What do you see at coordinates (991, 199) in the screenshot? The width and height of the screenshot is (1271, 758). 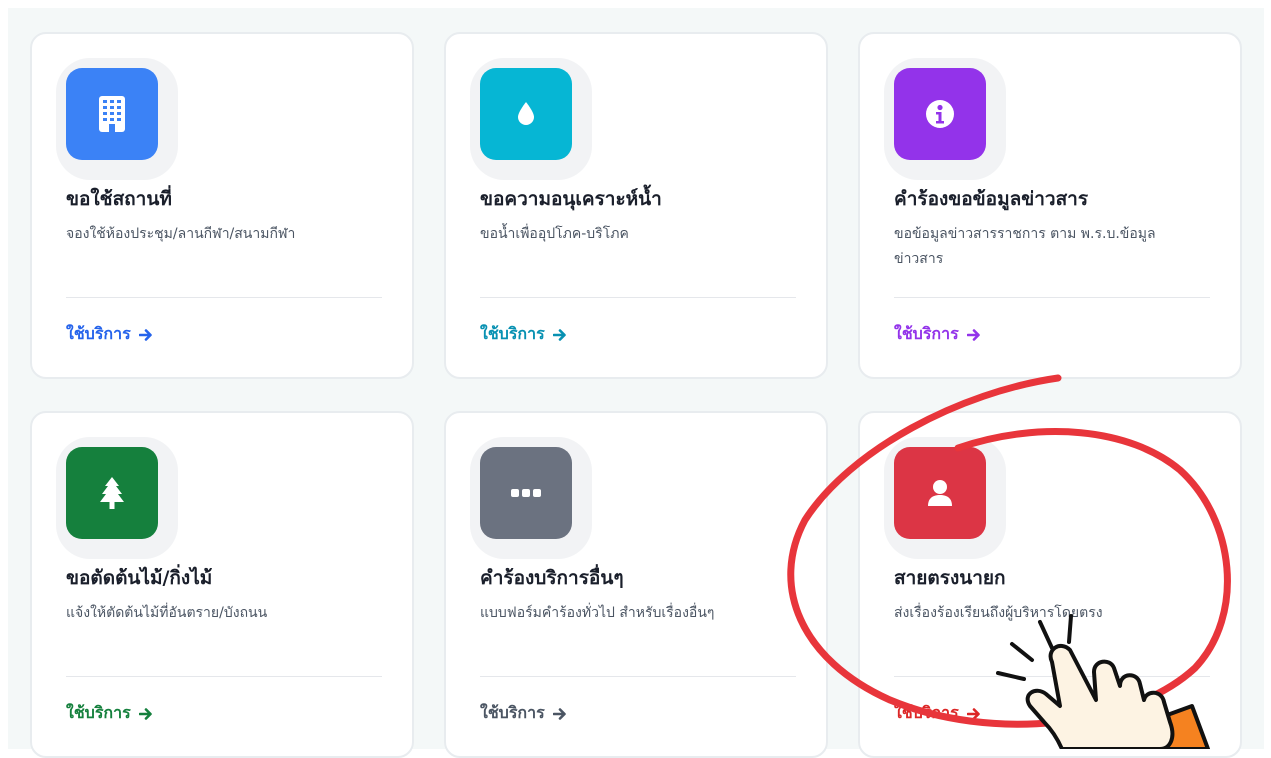 I see `card-title: คำร้องขอข้อมูลข่าวสาร` at bounding box center [991, 199].